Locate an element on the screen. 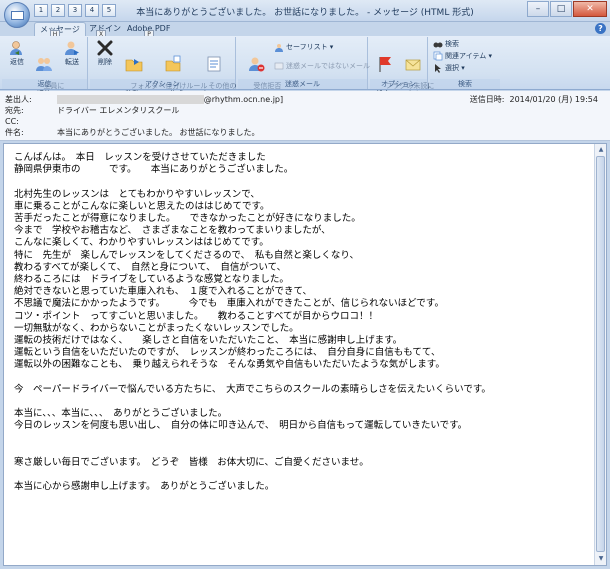 This screenshot has height=569, width=610. to-row: 宛先: ドライバー エレメンタリスクール is located at coordinates (215, 110).